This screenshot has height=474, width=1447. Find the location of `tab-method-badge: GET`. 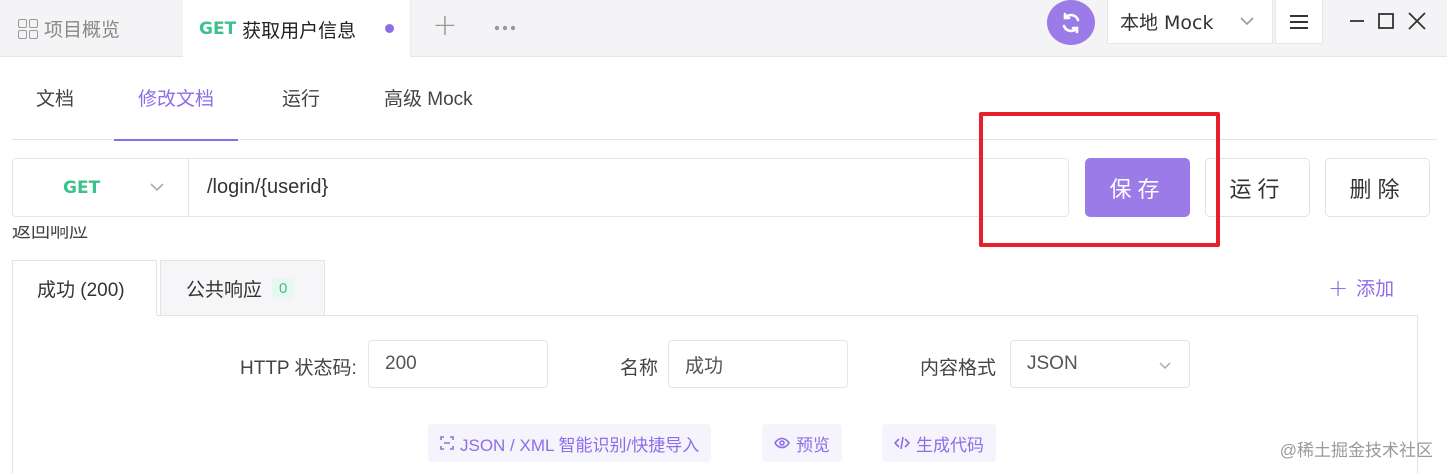

tab-method-badge: GET is located at coordinates (218, 29).